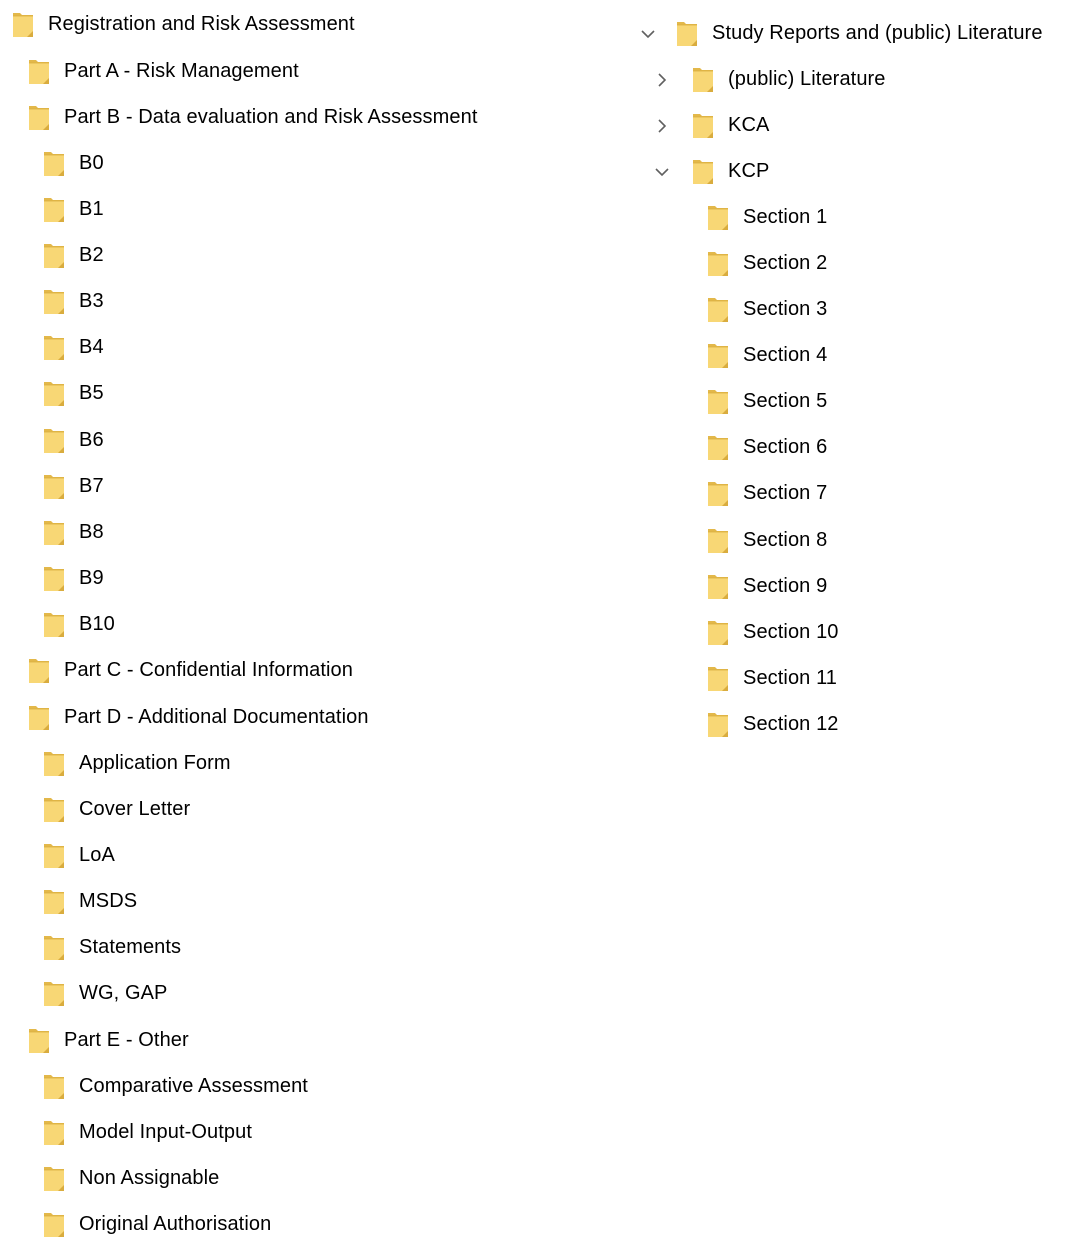 The width and height of the screenshot is (1087, 1244). Describe the element at coordinates (163, 71) in the screenshot. I see `tree-item-part-a: Part A - Risk Management` at that location.